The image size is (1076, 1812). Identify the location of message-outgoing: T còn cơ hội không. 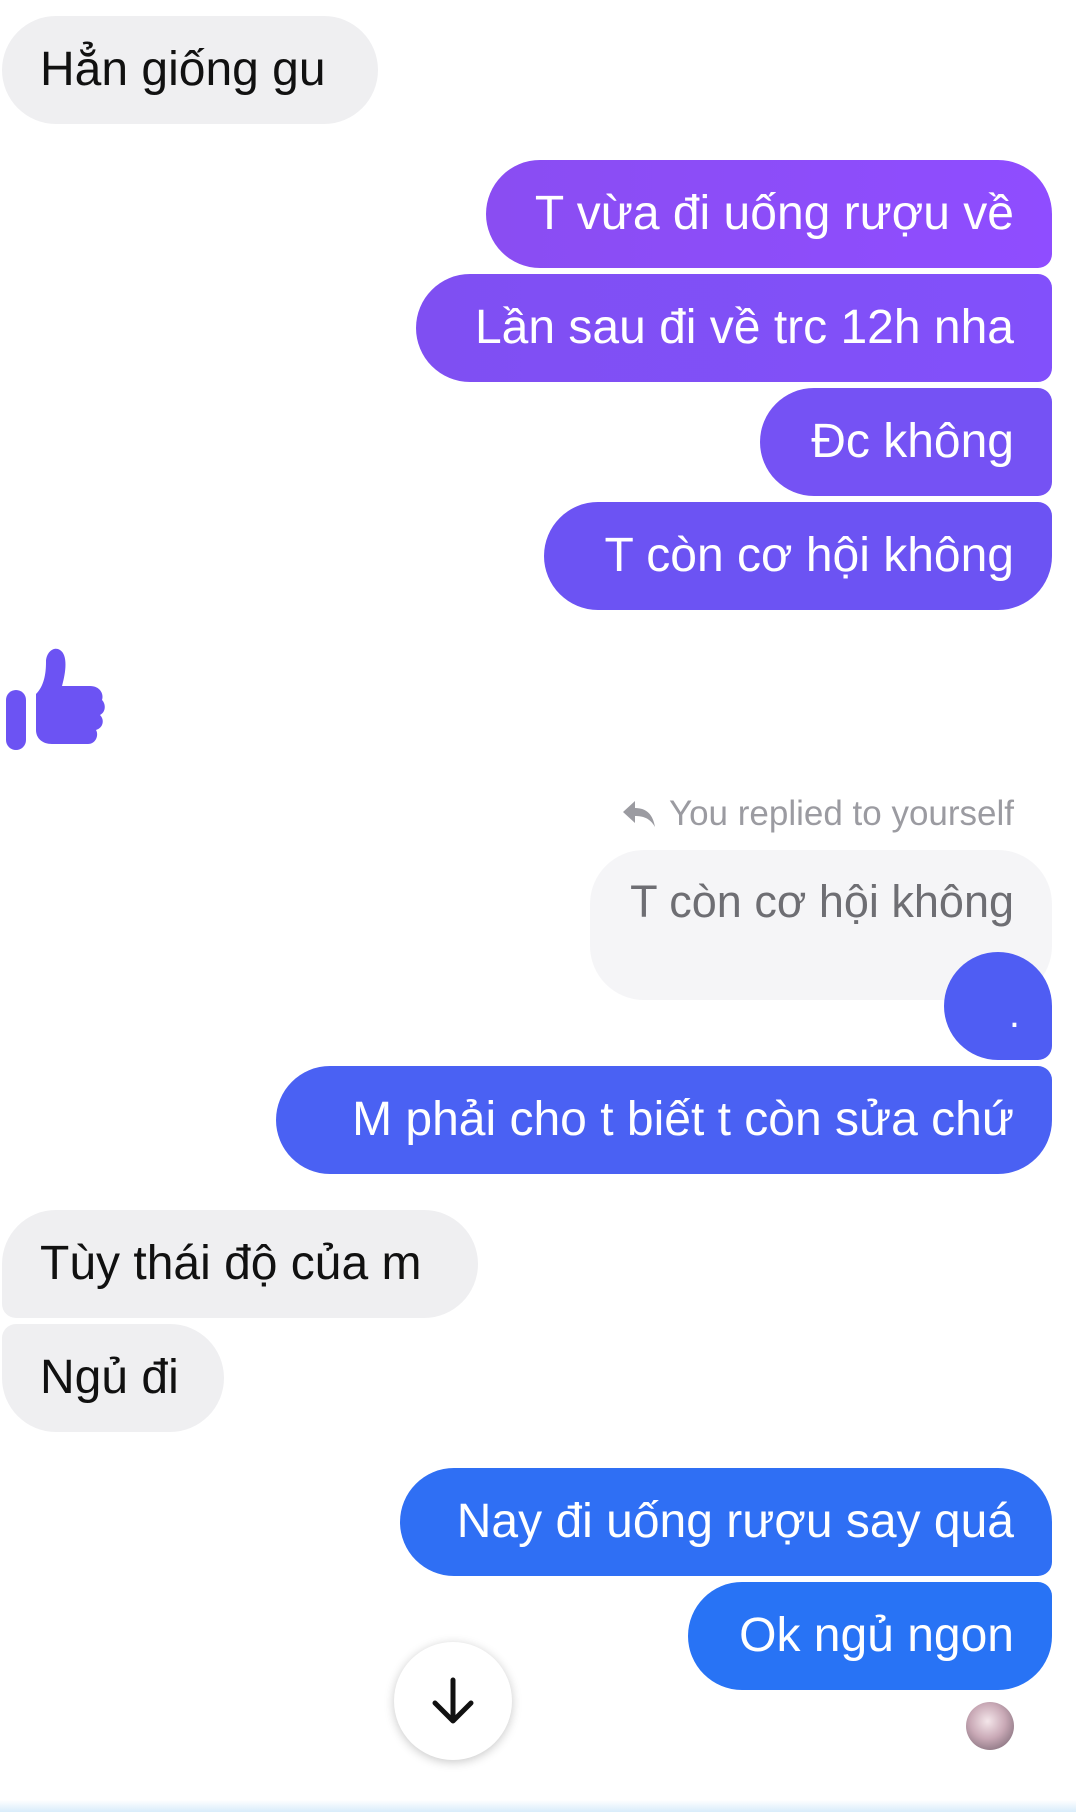
(798, 556).